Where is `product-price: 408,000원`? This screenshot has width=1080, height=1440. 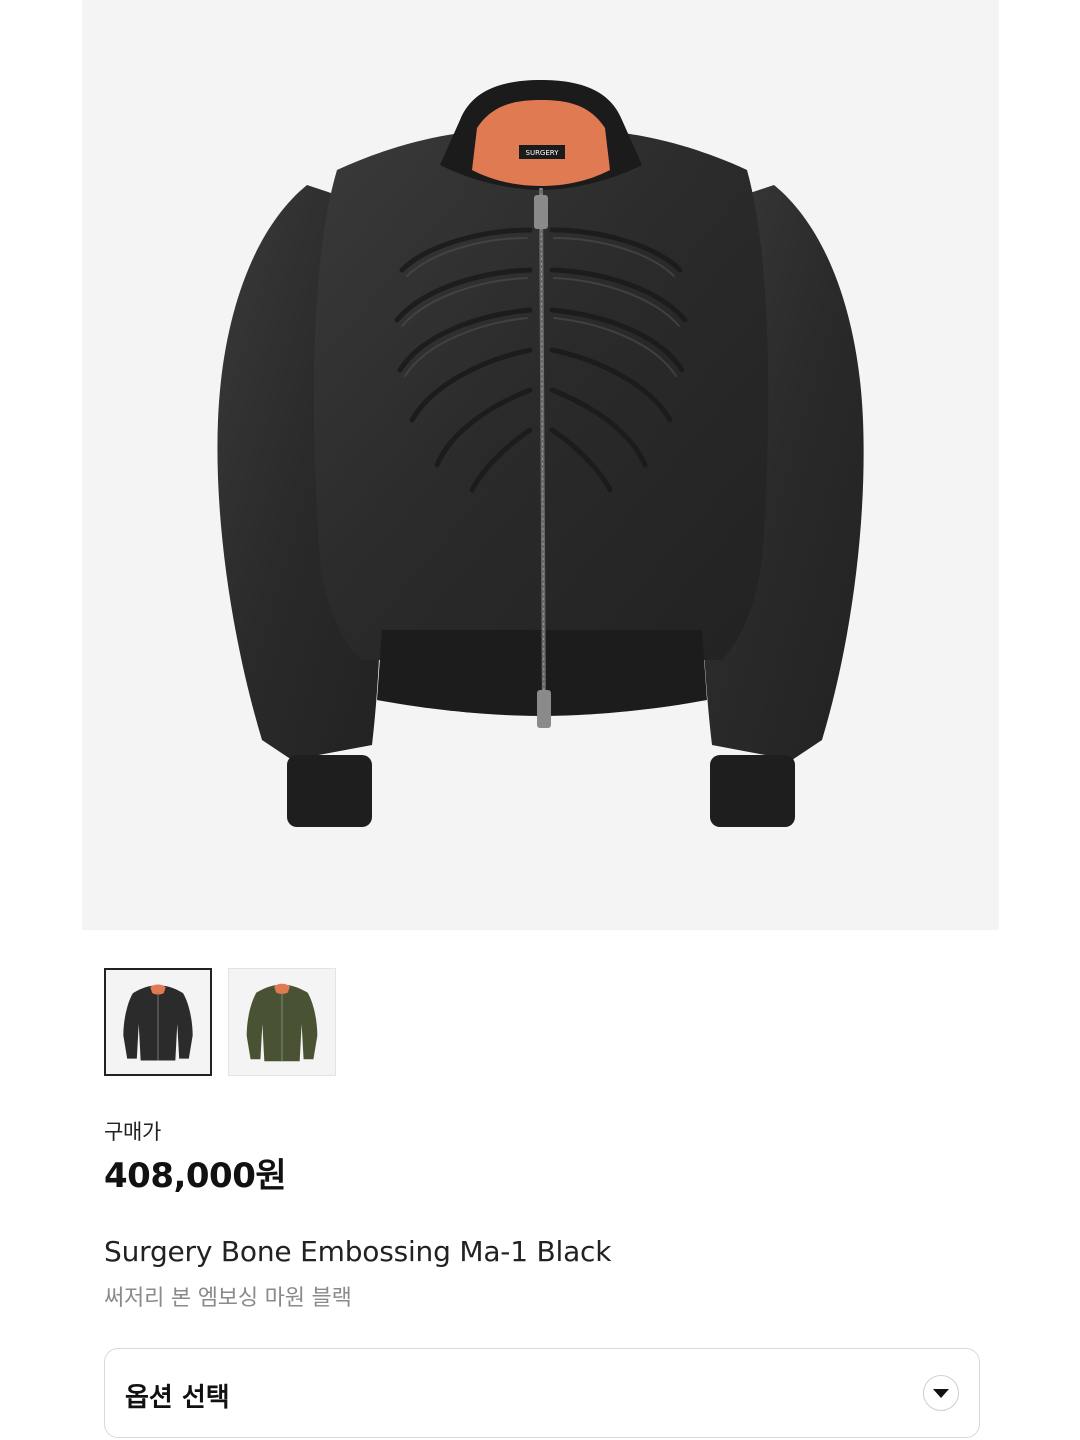 product-price: 408,000원 is located at coordinates (195, 1176).